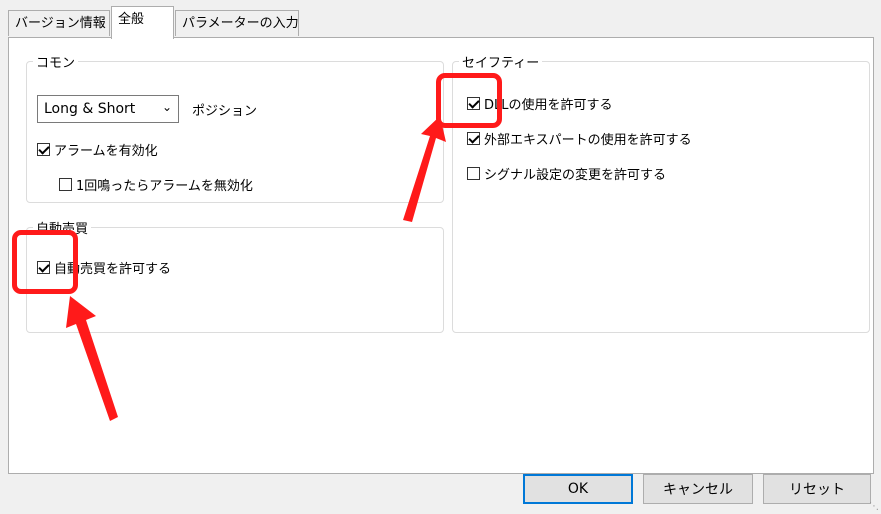  I want to click on cancel-button: キャンセル, so click(698, 489).